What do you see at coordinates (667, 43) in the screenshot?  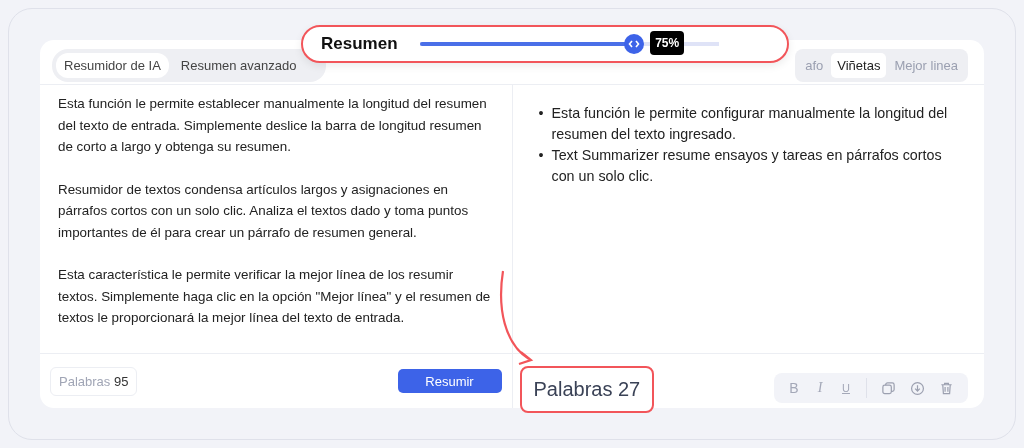 I see `value-tooltip: 75%` at bounding box center [667, 43].